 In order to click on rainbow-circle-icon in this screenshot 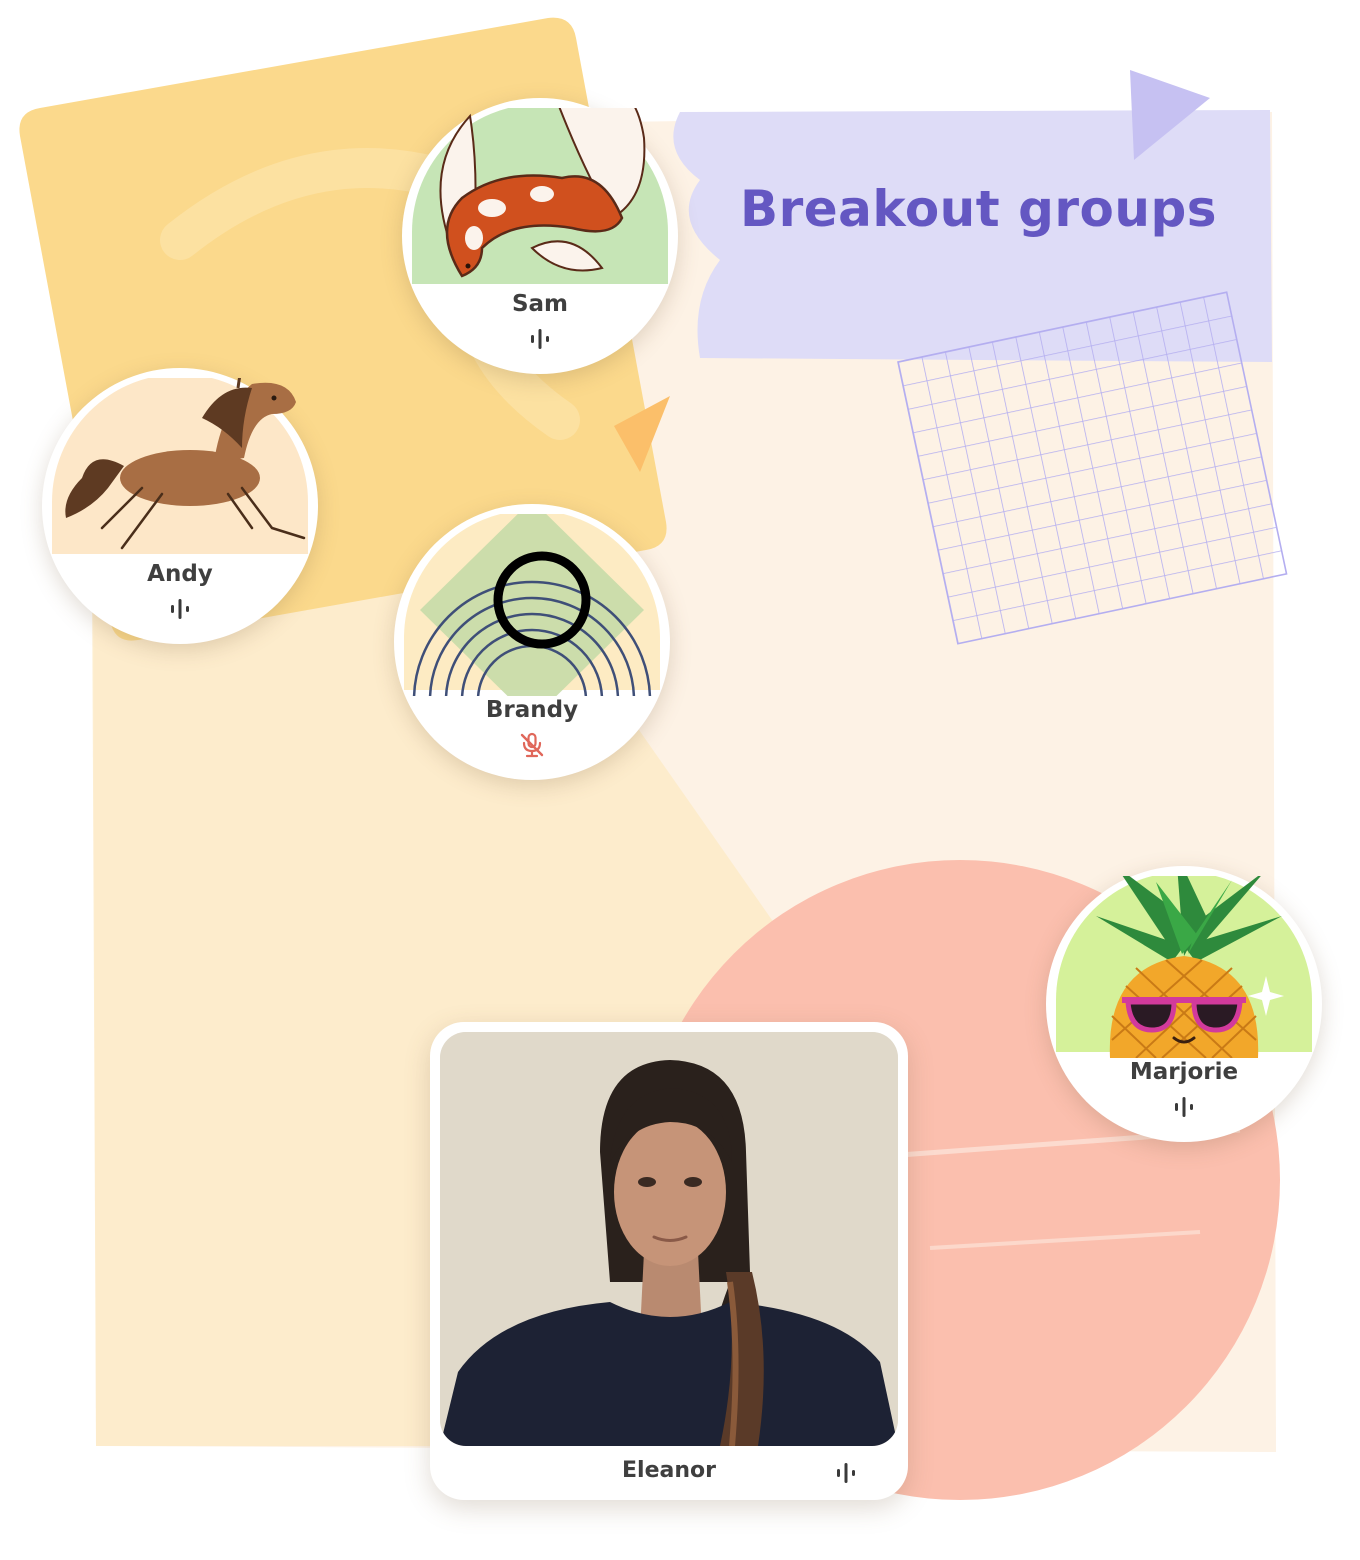, I will do `click(532, 605)`.